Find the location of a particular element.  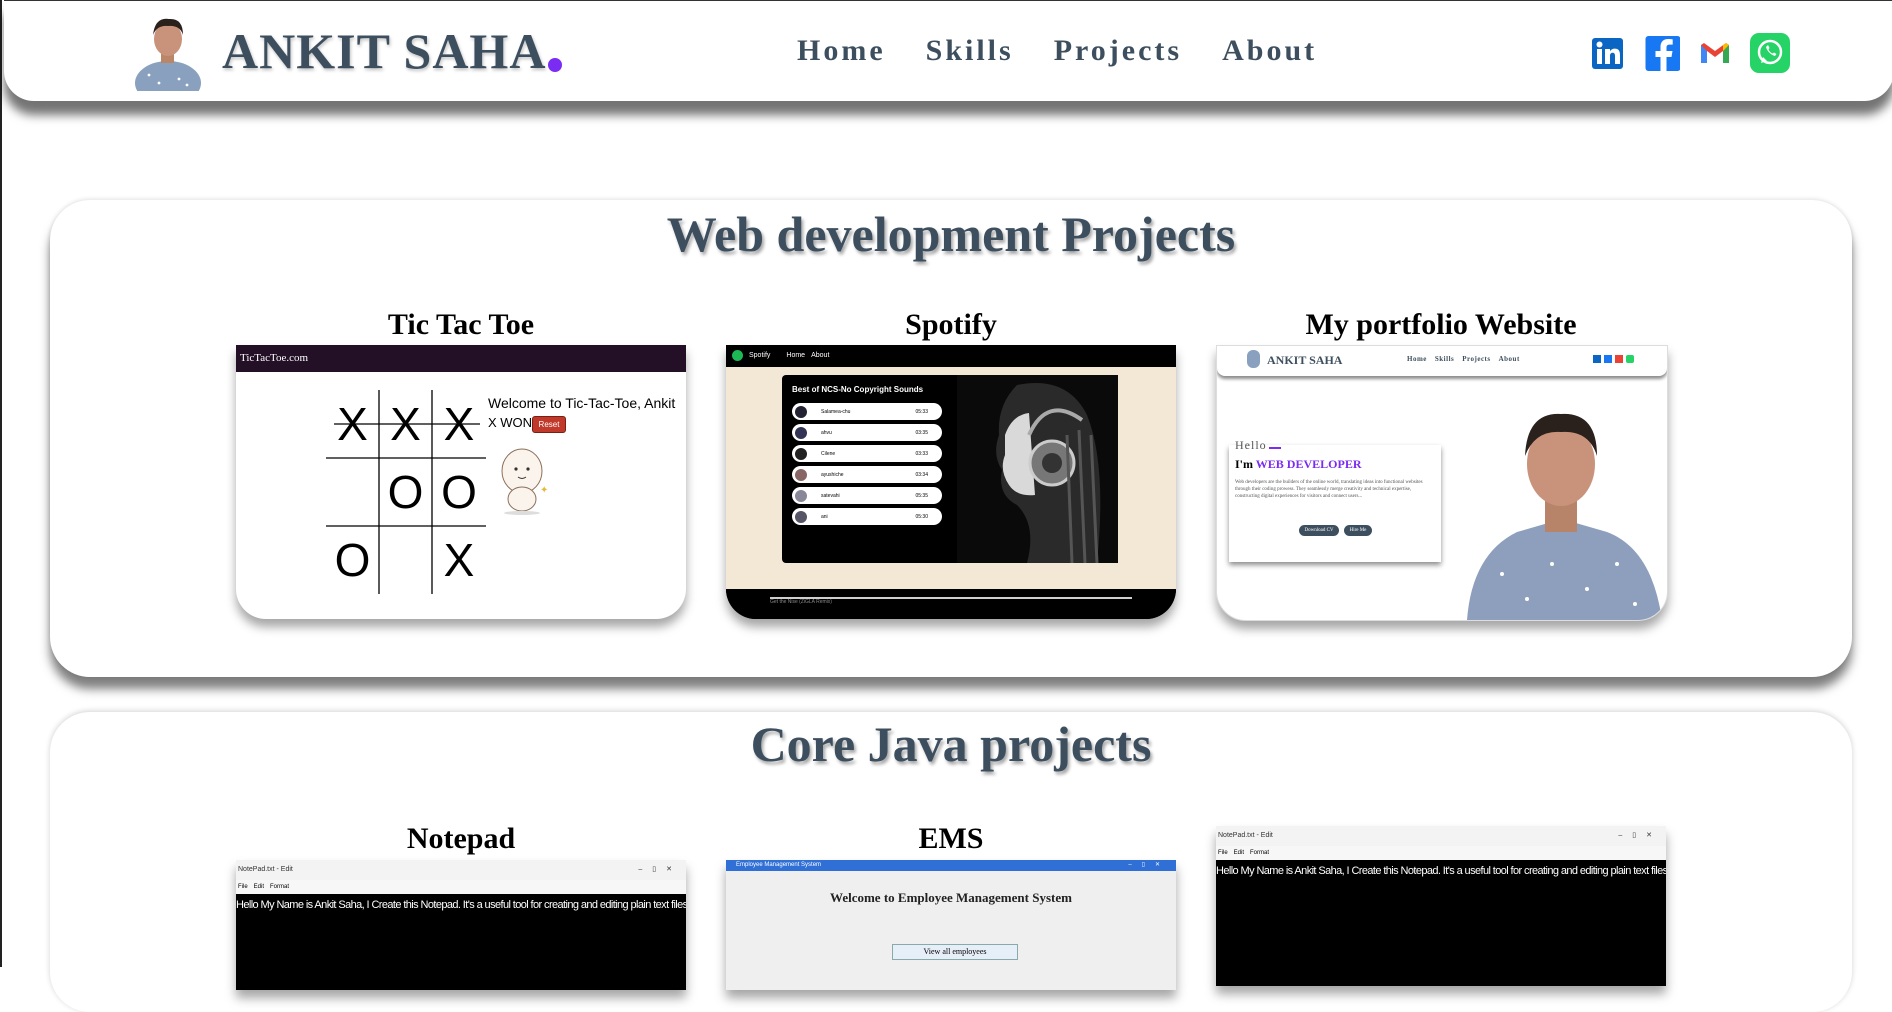

nav-home: Home is located at coordinates (841, 51).